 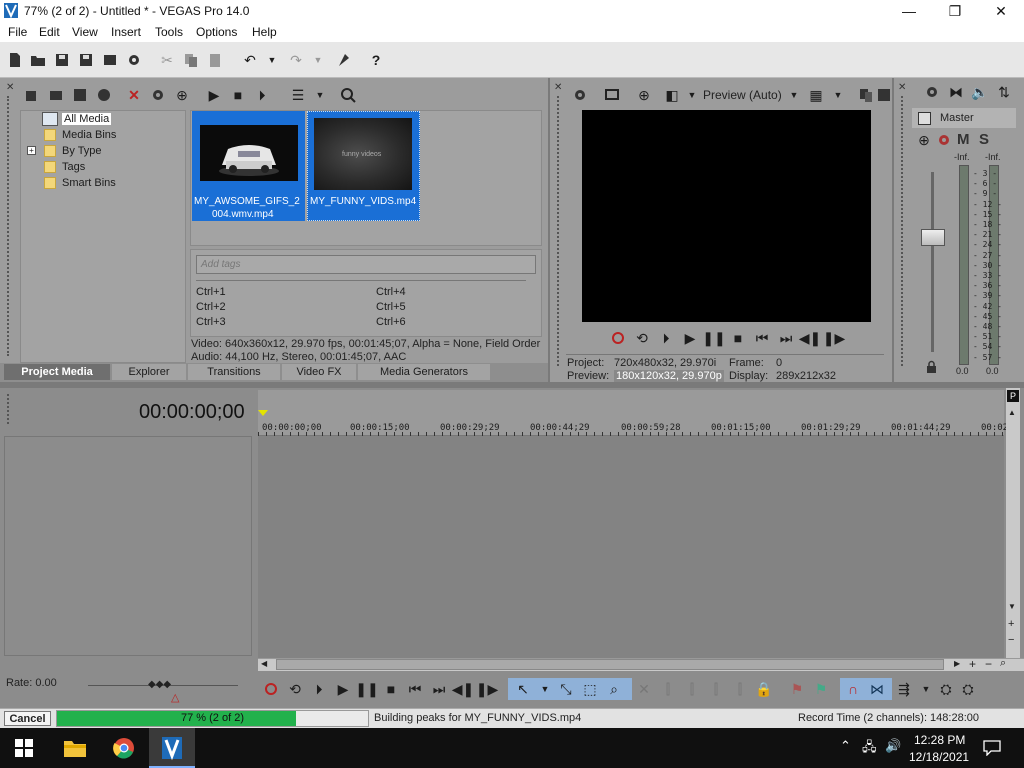 I want to click on split-screen-icon: ◧, so click(x=672, y=95).